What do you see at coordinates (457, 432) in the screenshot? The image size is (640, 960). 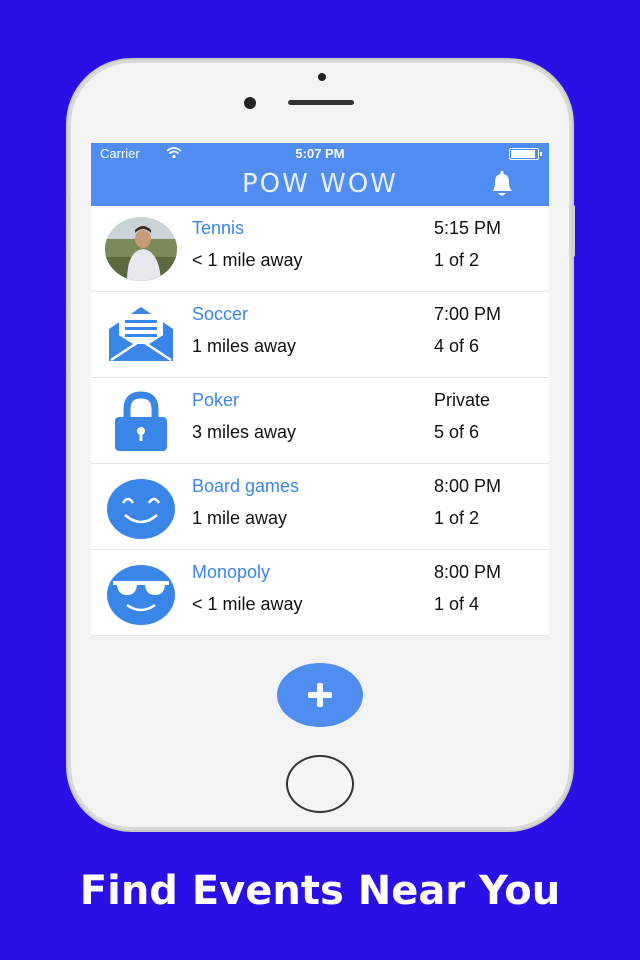 I see `event-attendance: 5 of 6` at bounding box center [457, 432].